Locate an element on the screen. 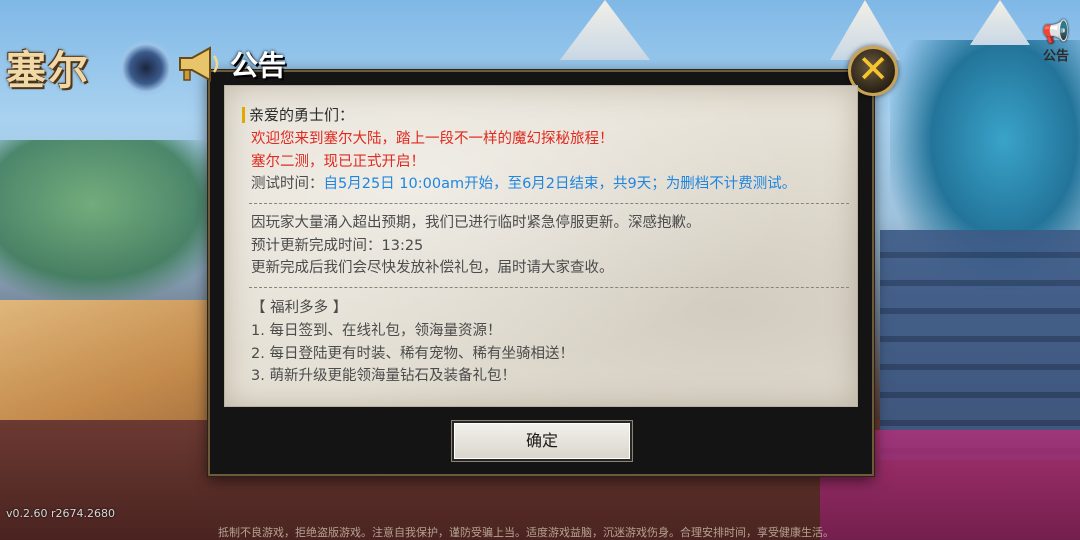 The width and height of the screenshot is (1080, 540). benefit-item: 2. 每日登陆更有时装、稀有宠物、稀有坐骑相送！ is located at coordinates (412, 354).